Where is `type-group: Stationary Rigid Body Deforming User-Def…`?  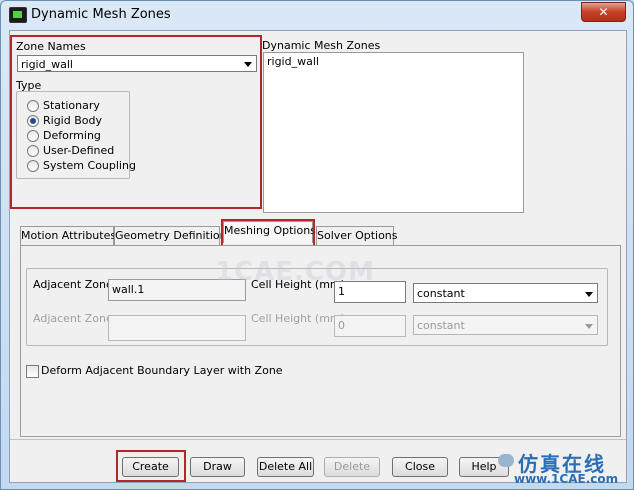 type-group: Stationary Rigid Body Deforming User-Def… is located at coordinates (76, 135).